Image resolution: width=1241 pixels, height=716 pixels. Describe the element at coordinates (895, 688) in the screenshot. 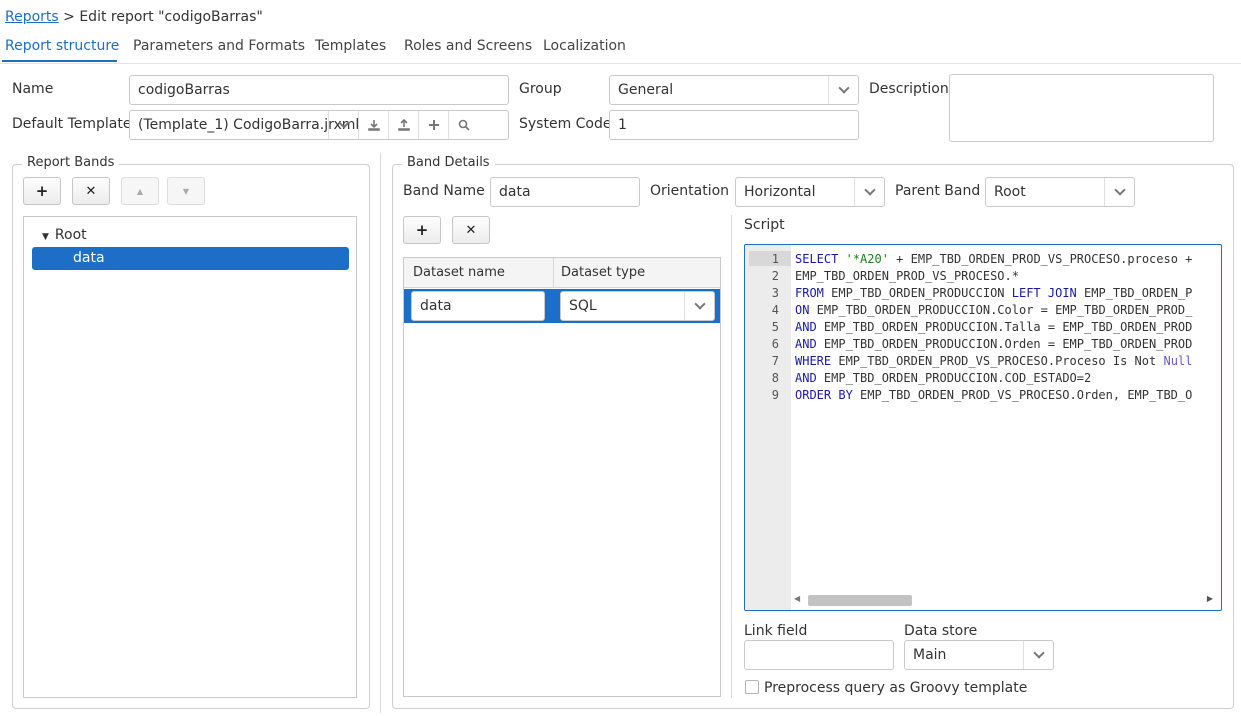

I see `preprocess-label: Preprocess query as Groovy template` at that location.